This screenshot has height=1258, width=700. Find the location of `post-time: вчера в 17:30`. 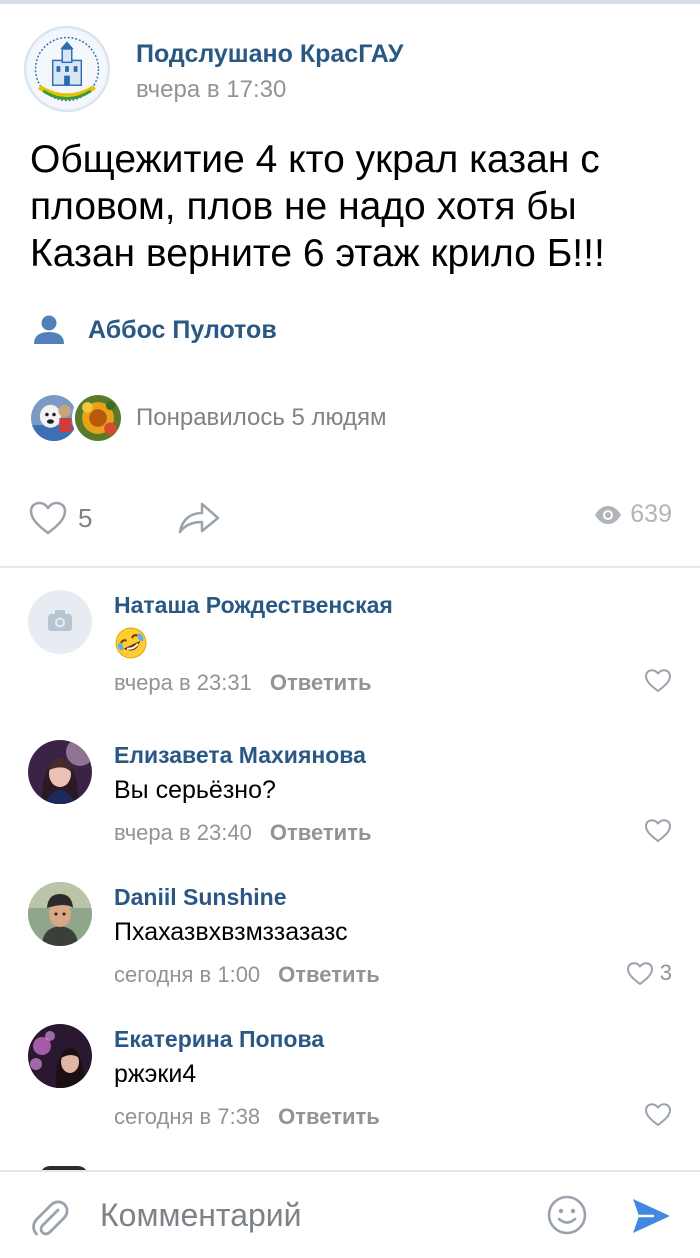

post-time: вчера в 17:30 is located at coordinates (211, 89).